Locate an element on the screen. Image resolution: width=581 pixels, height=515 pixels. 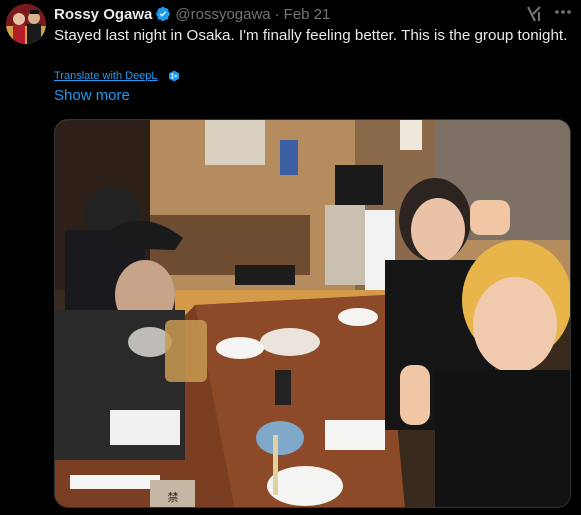
more-options-icon is located at coordinates (563, 13).